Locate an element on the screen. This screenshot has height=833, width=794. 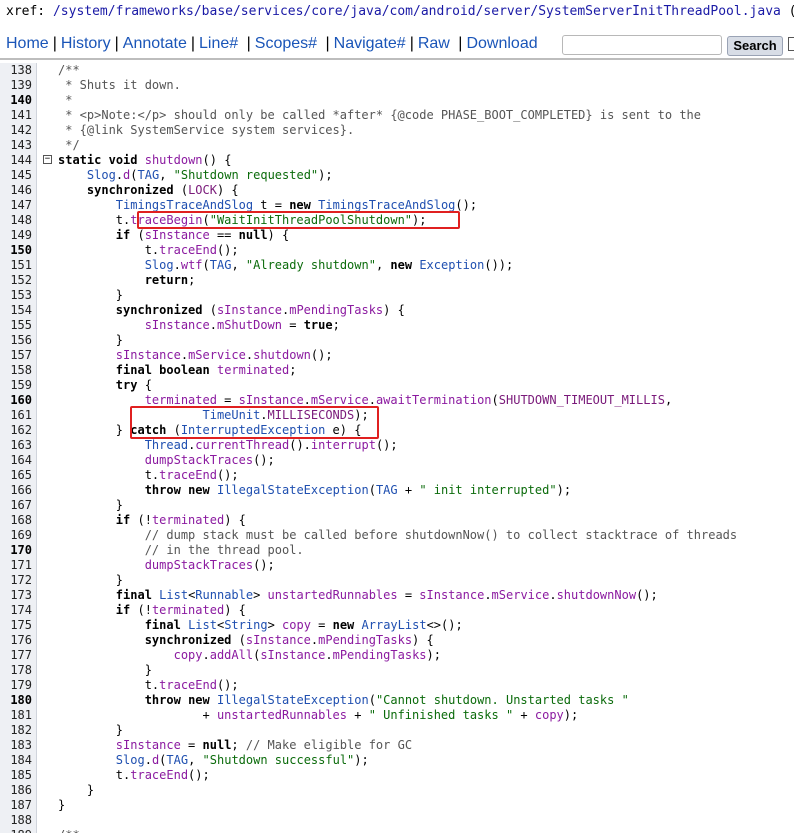
line-number-link: 141 is located at coordinates (16, 115).